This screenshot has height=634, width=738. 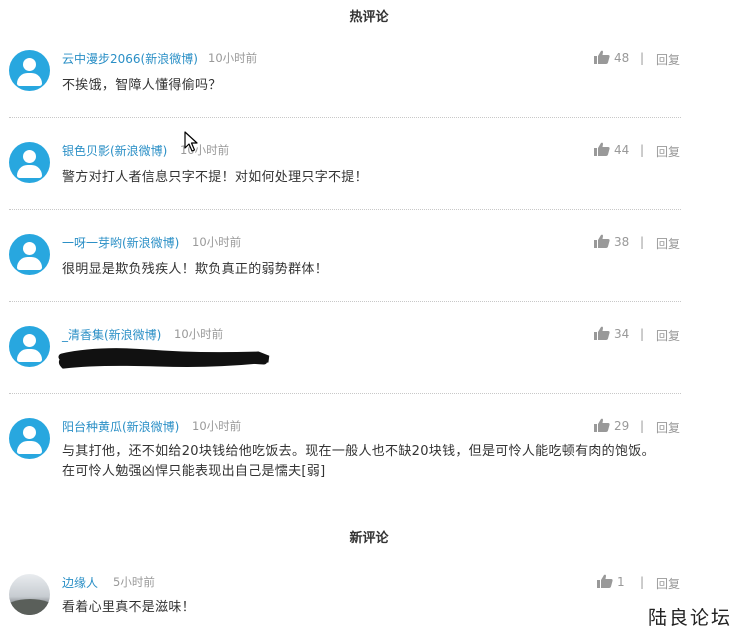 I want to click on like-count: 48, so click(x=622, y=58).